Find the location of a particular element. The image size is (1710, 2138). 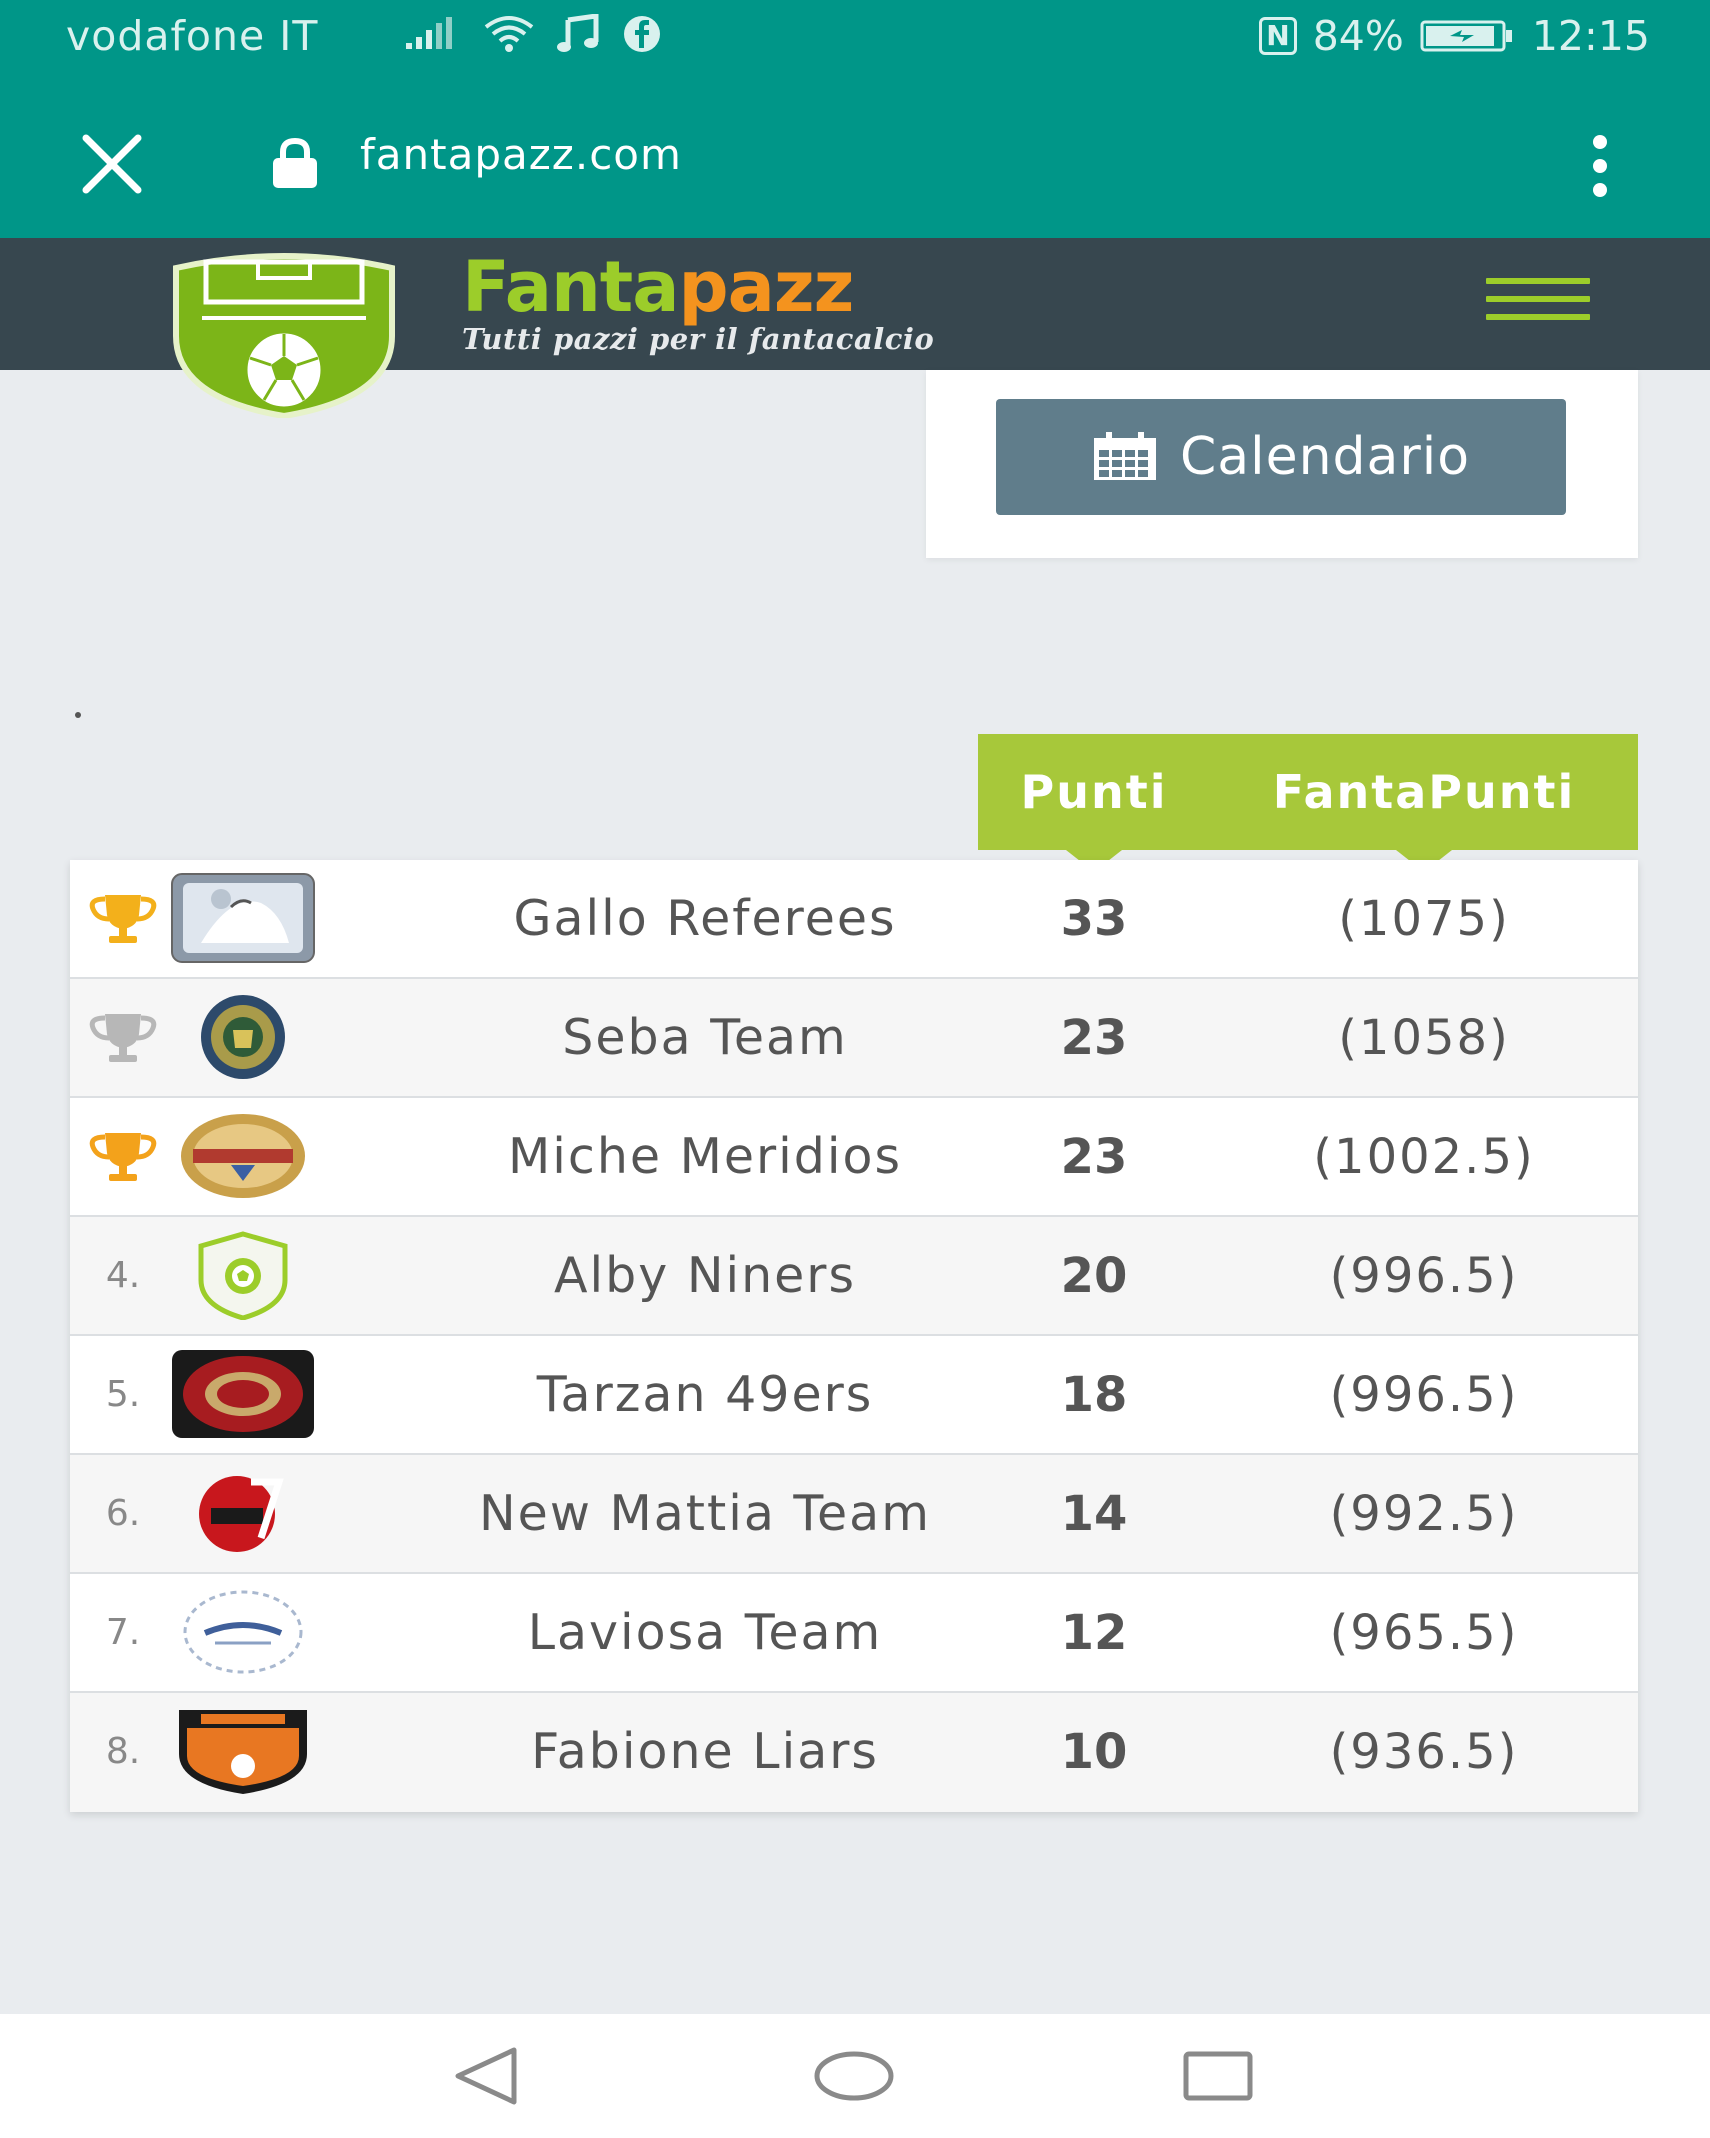

signal-icon is located at coordinates (429, 33).